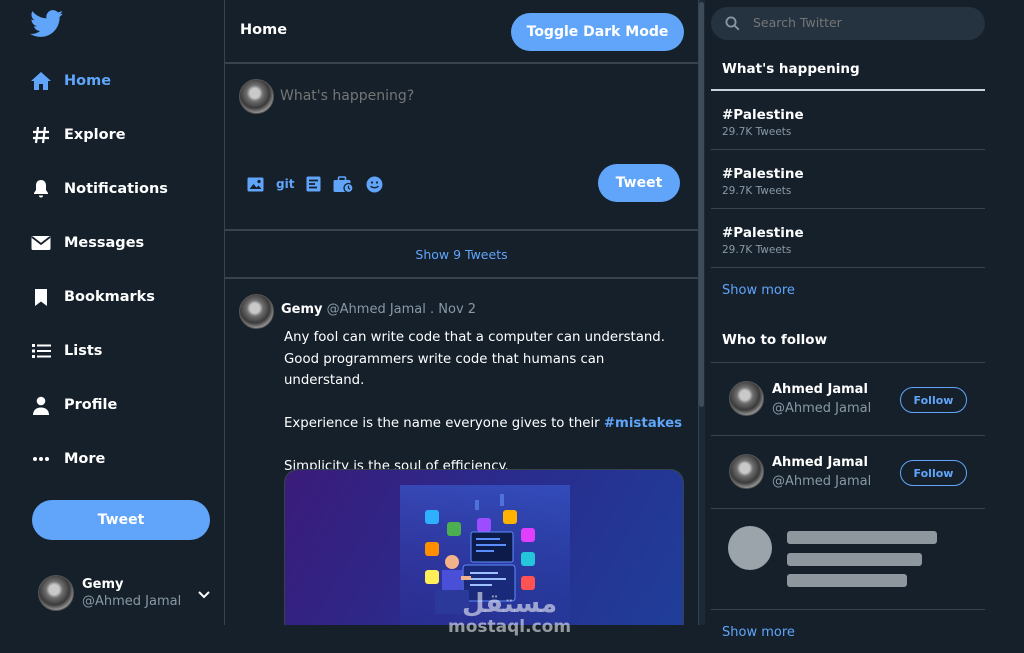 The height and width of the screenshot is (653, 1024). Describe the element at coordinates (41, 135) in the screenshot. I see `hashtag-icon` at that location.